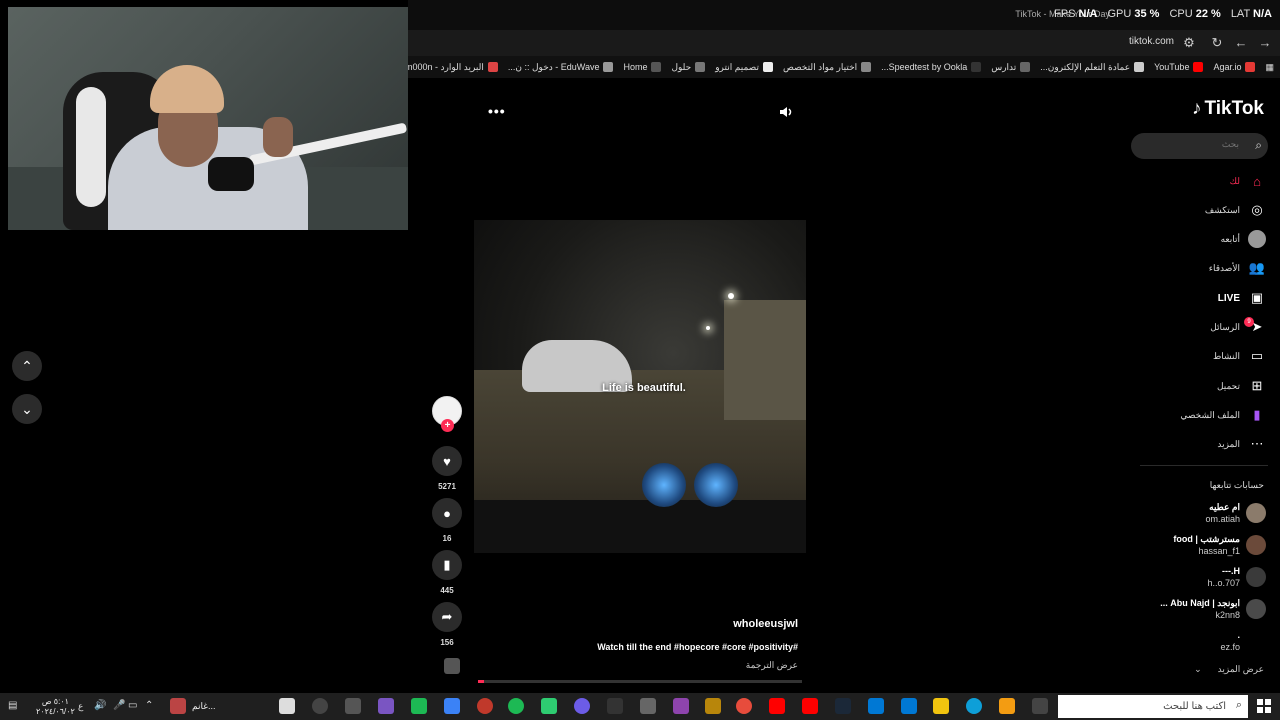  Describe the element at coordinates (1179, 67) in the screenshot. I see `bookmark-youtube: YouTube` at that location.